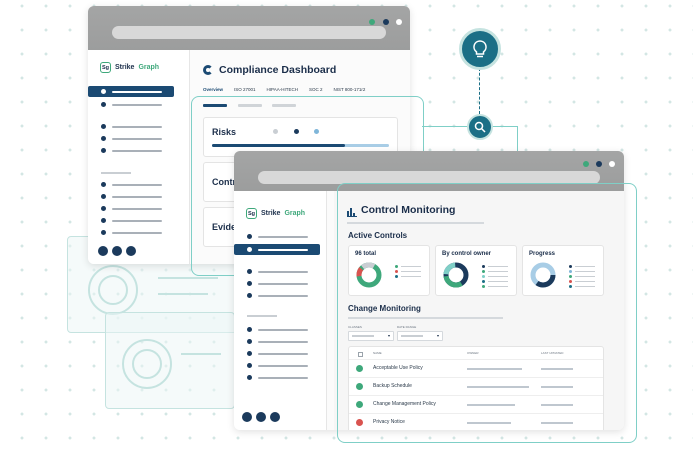 Image resolution: width=693 pixels, height=451 pixels. I want to click on lightbulb-icon, so click(480, 49).